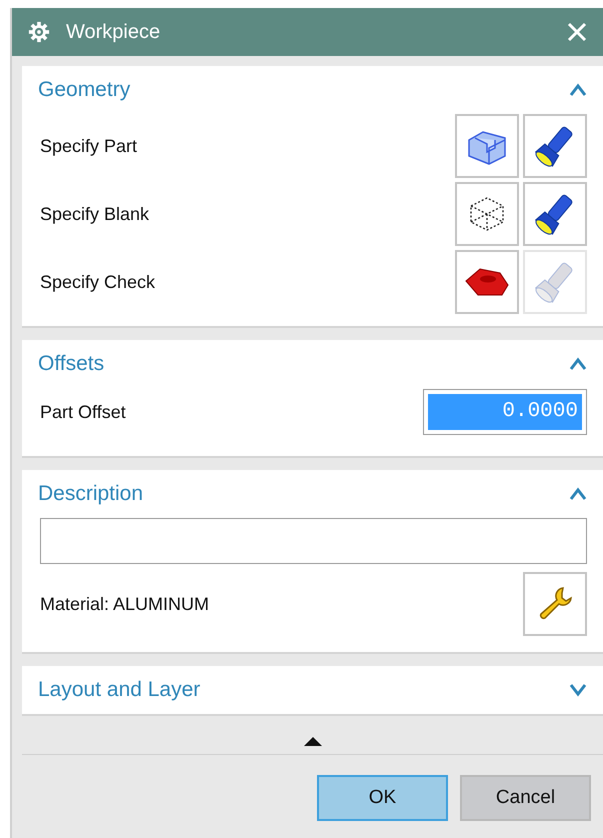 The height and width of the screenshot is (838, 603). Describe the element at coordinates (83, 412) in the screenshot. I see `field-label: Part Offset` at that location.